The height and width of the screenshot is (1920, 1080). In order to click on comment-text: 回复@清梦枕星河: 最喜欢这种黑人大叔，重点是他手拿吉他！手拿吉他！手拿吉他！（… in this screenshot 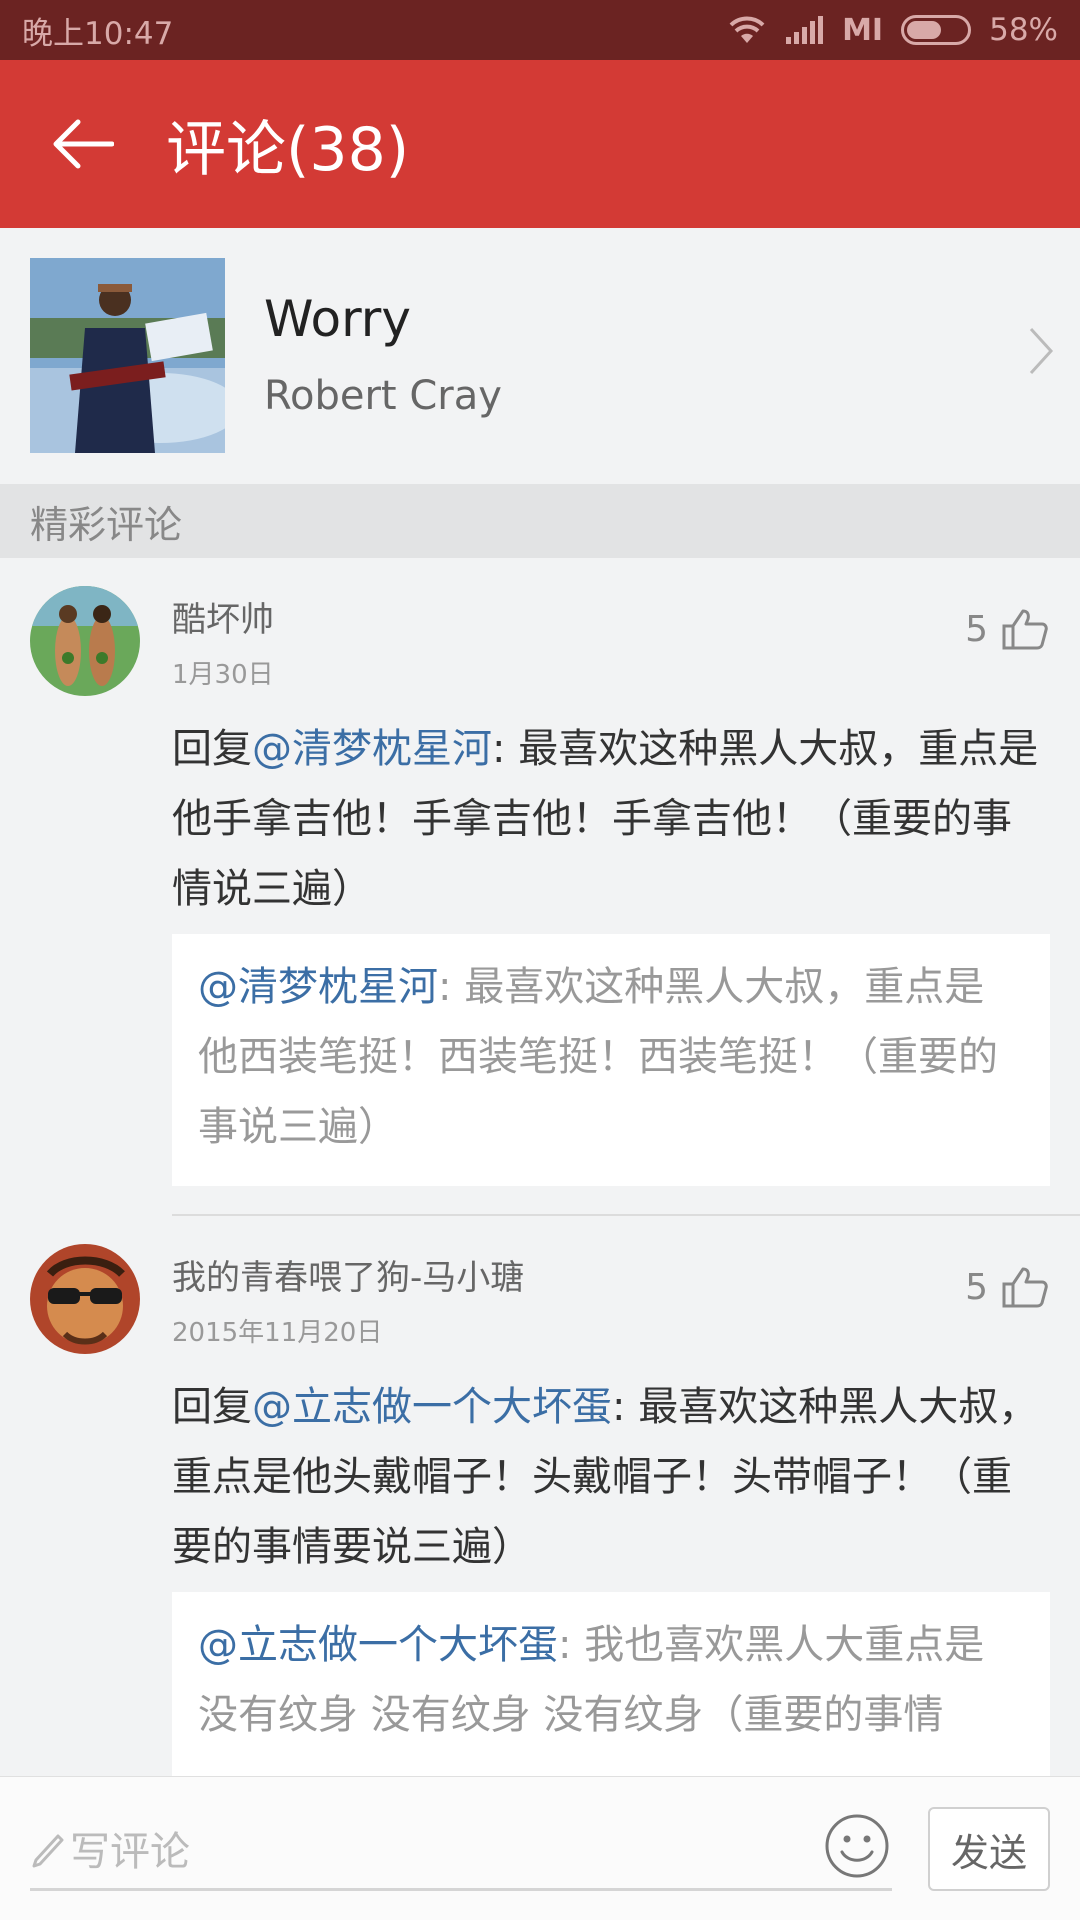, I will do `click(605, 819)`.